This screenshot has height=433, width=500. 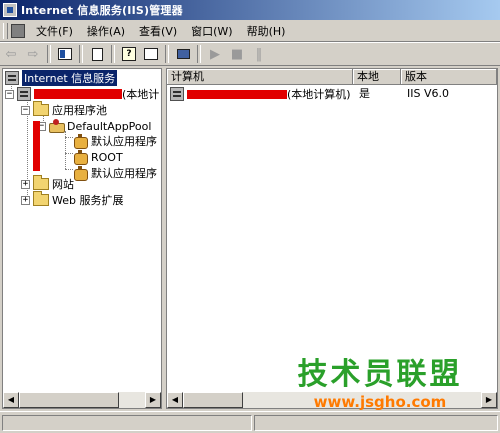 I want to click on menu-bar: 文件(F) 操作(A) 查看(V) 窗口(W) 帮助(H), so click(x=250, y=31).